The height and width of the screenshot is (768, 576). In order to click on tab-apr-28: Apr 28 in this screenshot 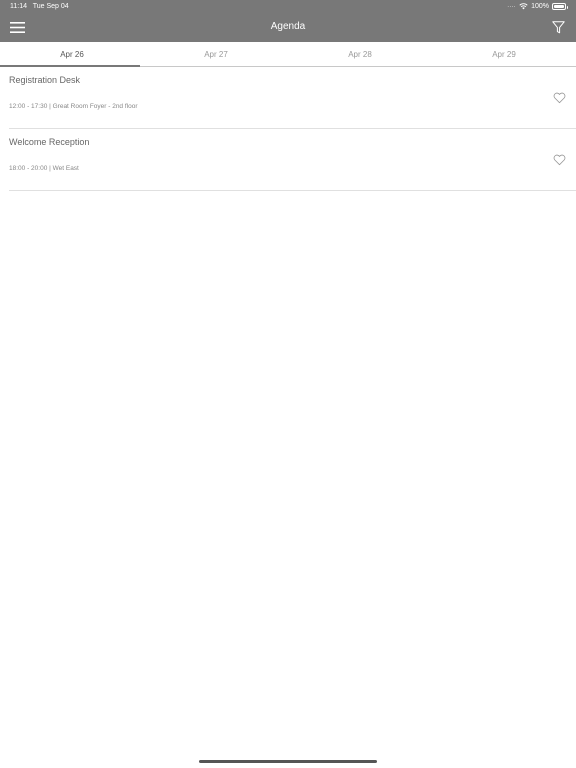, I will do `click(360, 54)`.